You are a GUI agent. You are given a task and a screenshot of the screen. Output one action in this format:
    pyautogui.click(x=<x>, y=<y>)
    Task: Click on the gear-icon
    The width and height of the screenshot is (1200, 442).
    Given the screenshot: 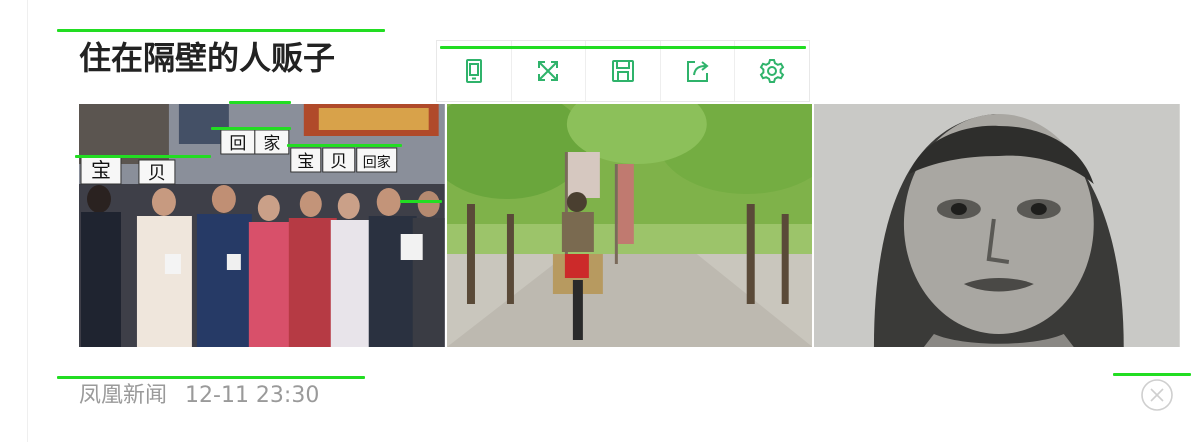 What is the action you would take?
    pyautogui.click(x=772, y=71)
    